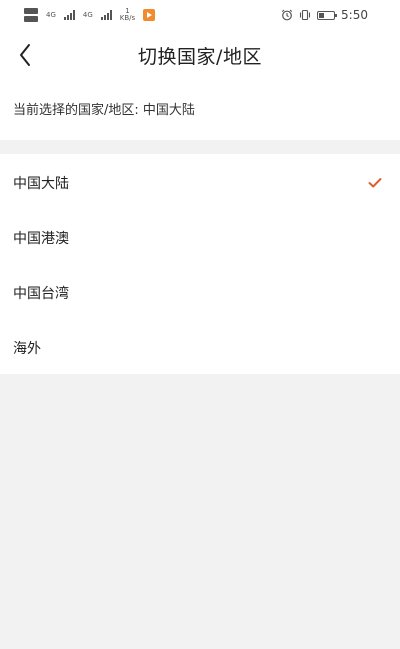 The width and height of the screenshot is (400, 649). I want to click on current-selection-text: 当前选择的国家/地区: 中国大陆, so click(104, 110).